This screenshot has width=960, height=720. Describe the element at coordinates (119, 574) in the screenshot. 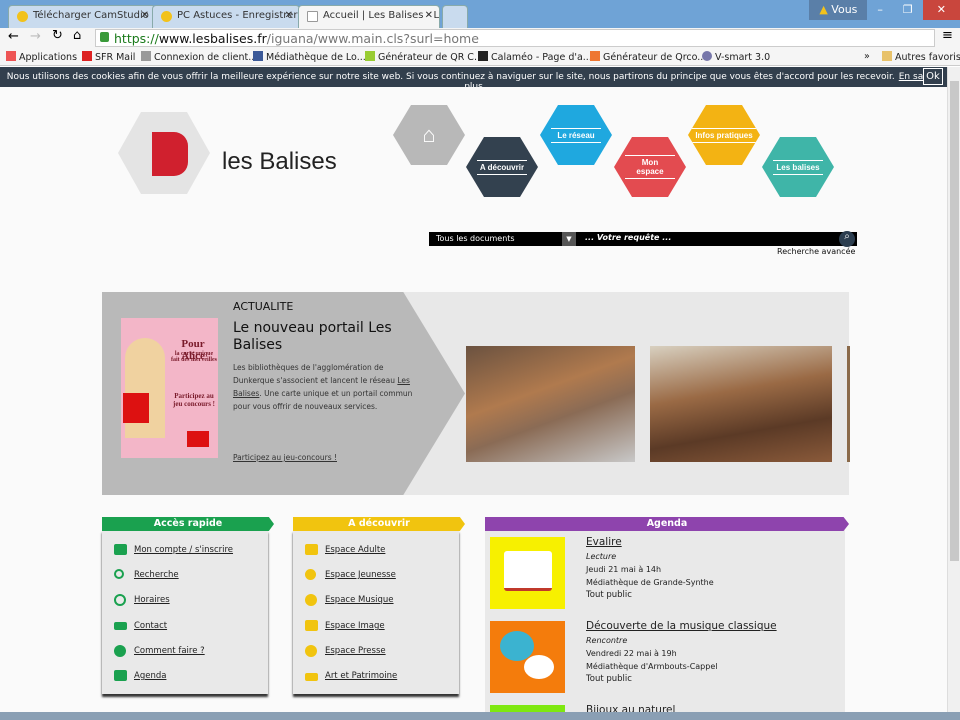

I see `search-icon` at that location.